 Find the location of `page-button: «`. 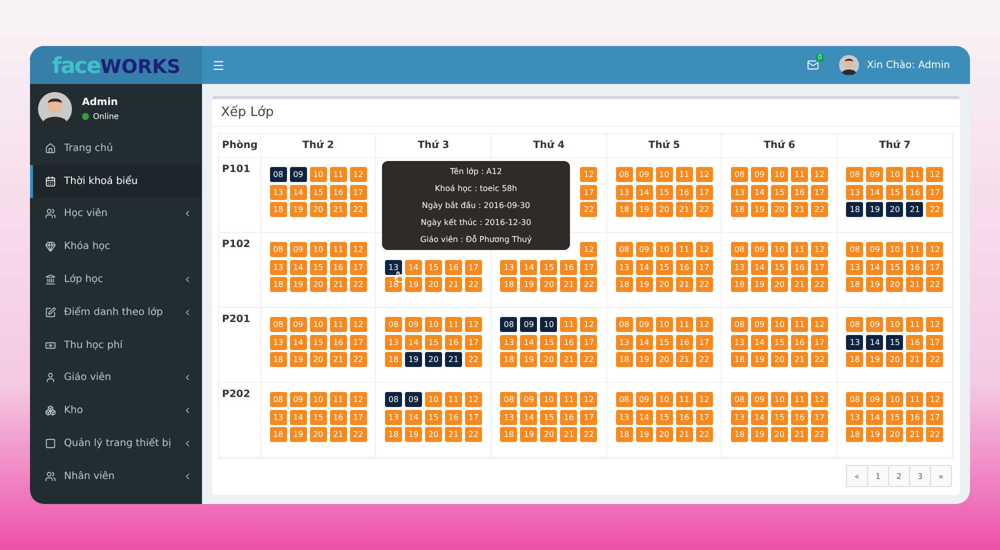

page-button: « is located at coordinates (857, 476).